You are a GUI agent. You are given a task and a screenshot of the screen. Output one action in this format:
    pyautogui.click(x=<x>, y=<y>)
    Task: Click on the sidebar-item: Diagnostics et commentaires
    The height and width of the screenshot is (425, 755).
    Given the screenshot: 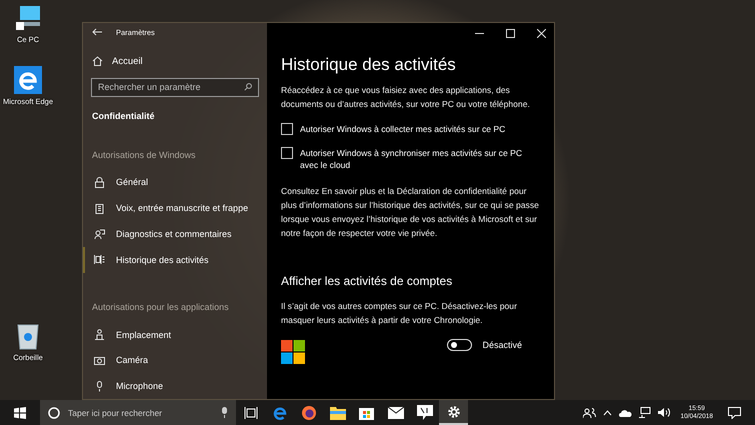 What is the action you would take?
    pyautogui.click(x=175, y=234)
    